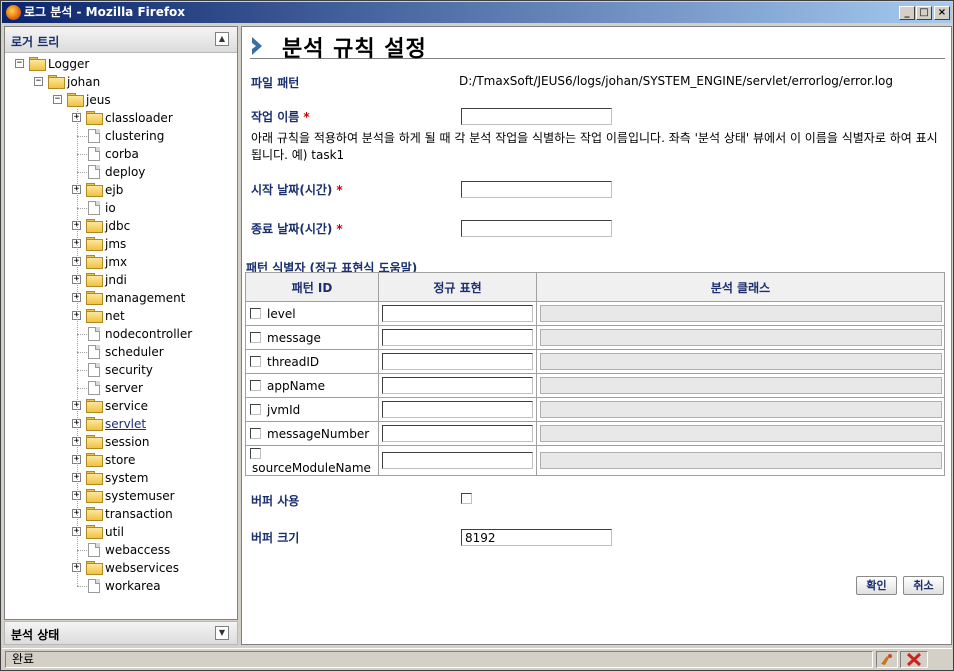 The image size is (954, 671). I want to click on tree-node-label: systemuser, so click(140, 496).